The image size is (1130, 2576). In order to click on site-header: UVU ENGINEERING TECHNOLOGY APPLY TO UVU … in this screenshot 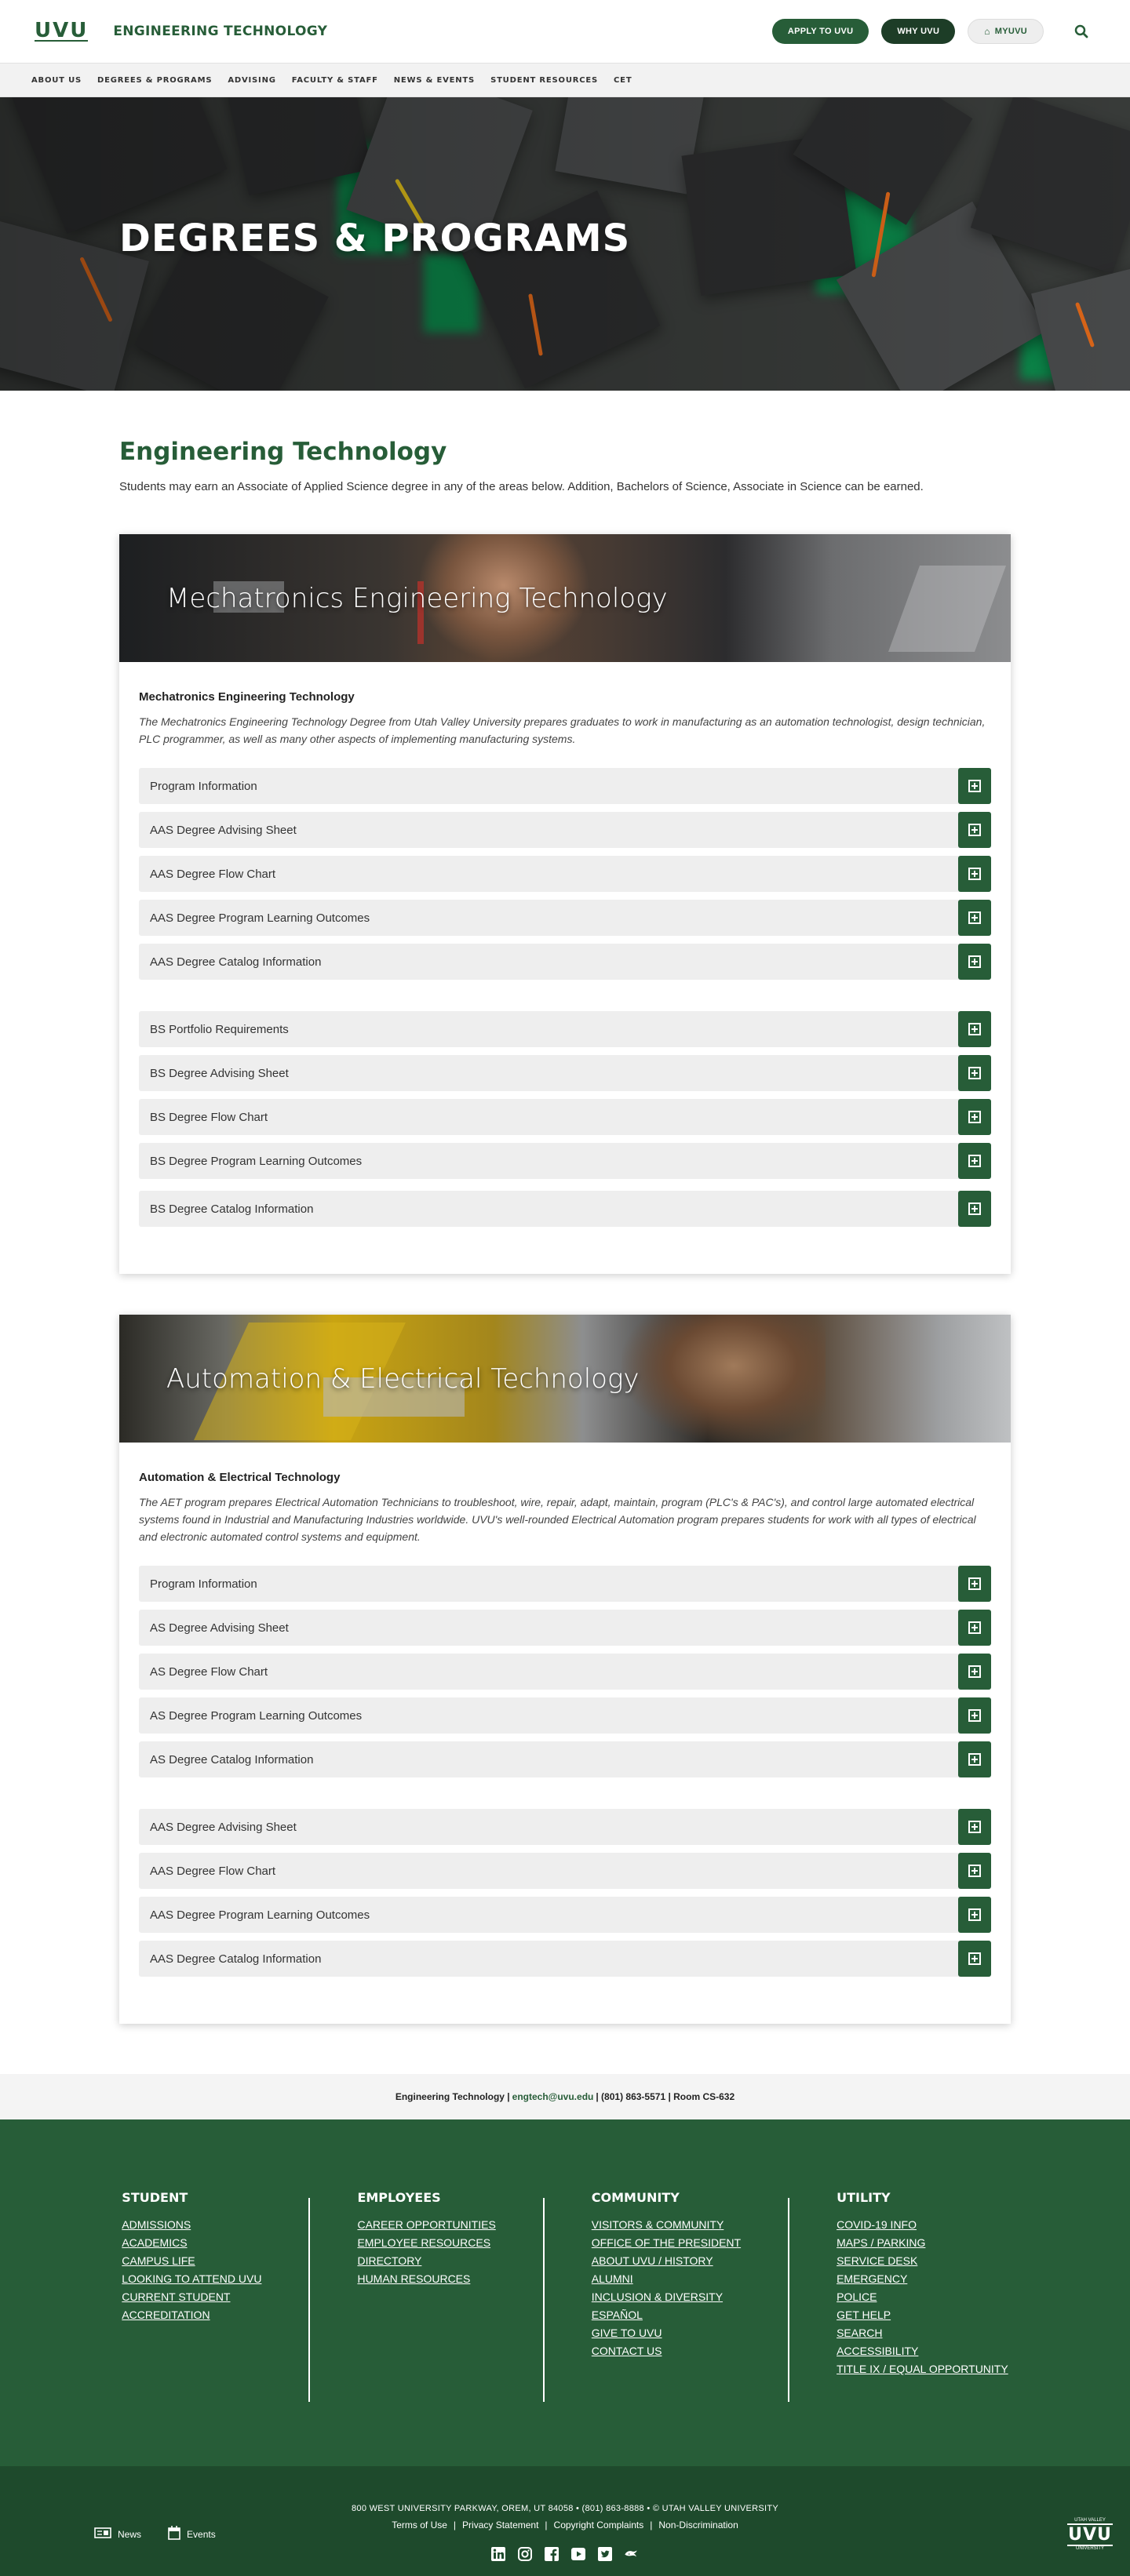, I will do `click(565, 31)`.